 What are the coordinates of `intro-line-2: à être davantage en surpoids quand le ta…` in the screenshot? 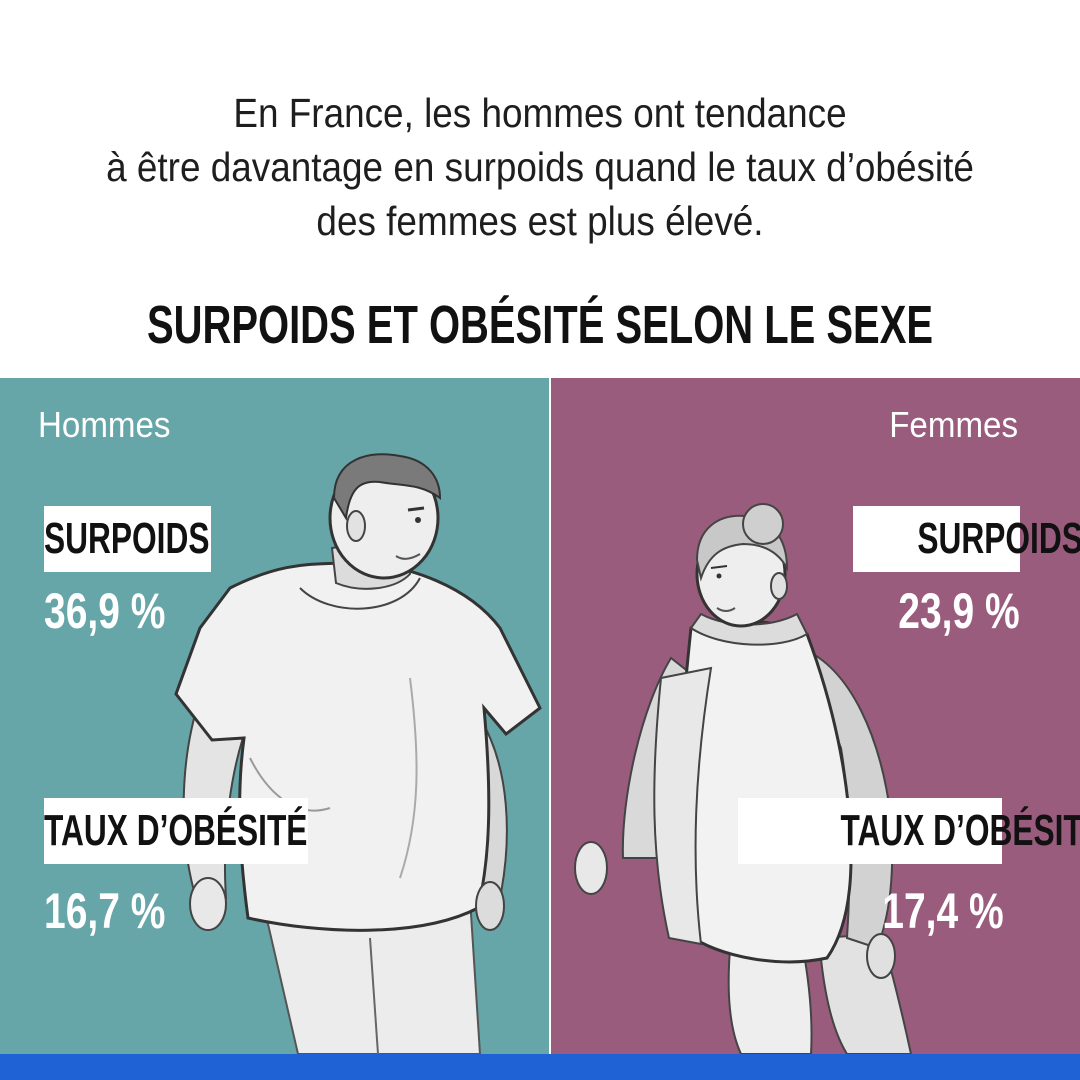 It's located at (540, 167).